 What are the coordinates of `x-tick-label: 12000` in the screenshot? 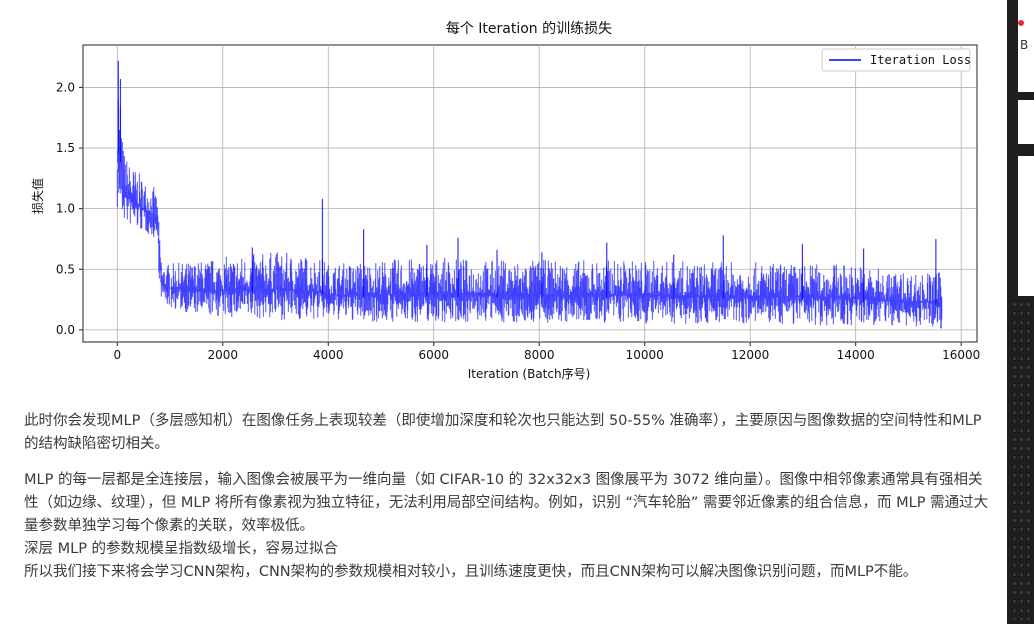 It's located at (750, 355).